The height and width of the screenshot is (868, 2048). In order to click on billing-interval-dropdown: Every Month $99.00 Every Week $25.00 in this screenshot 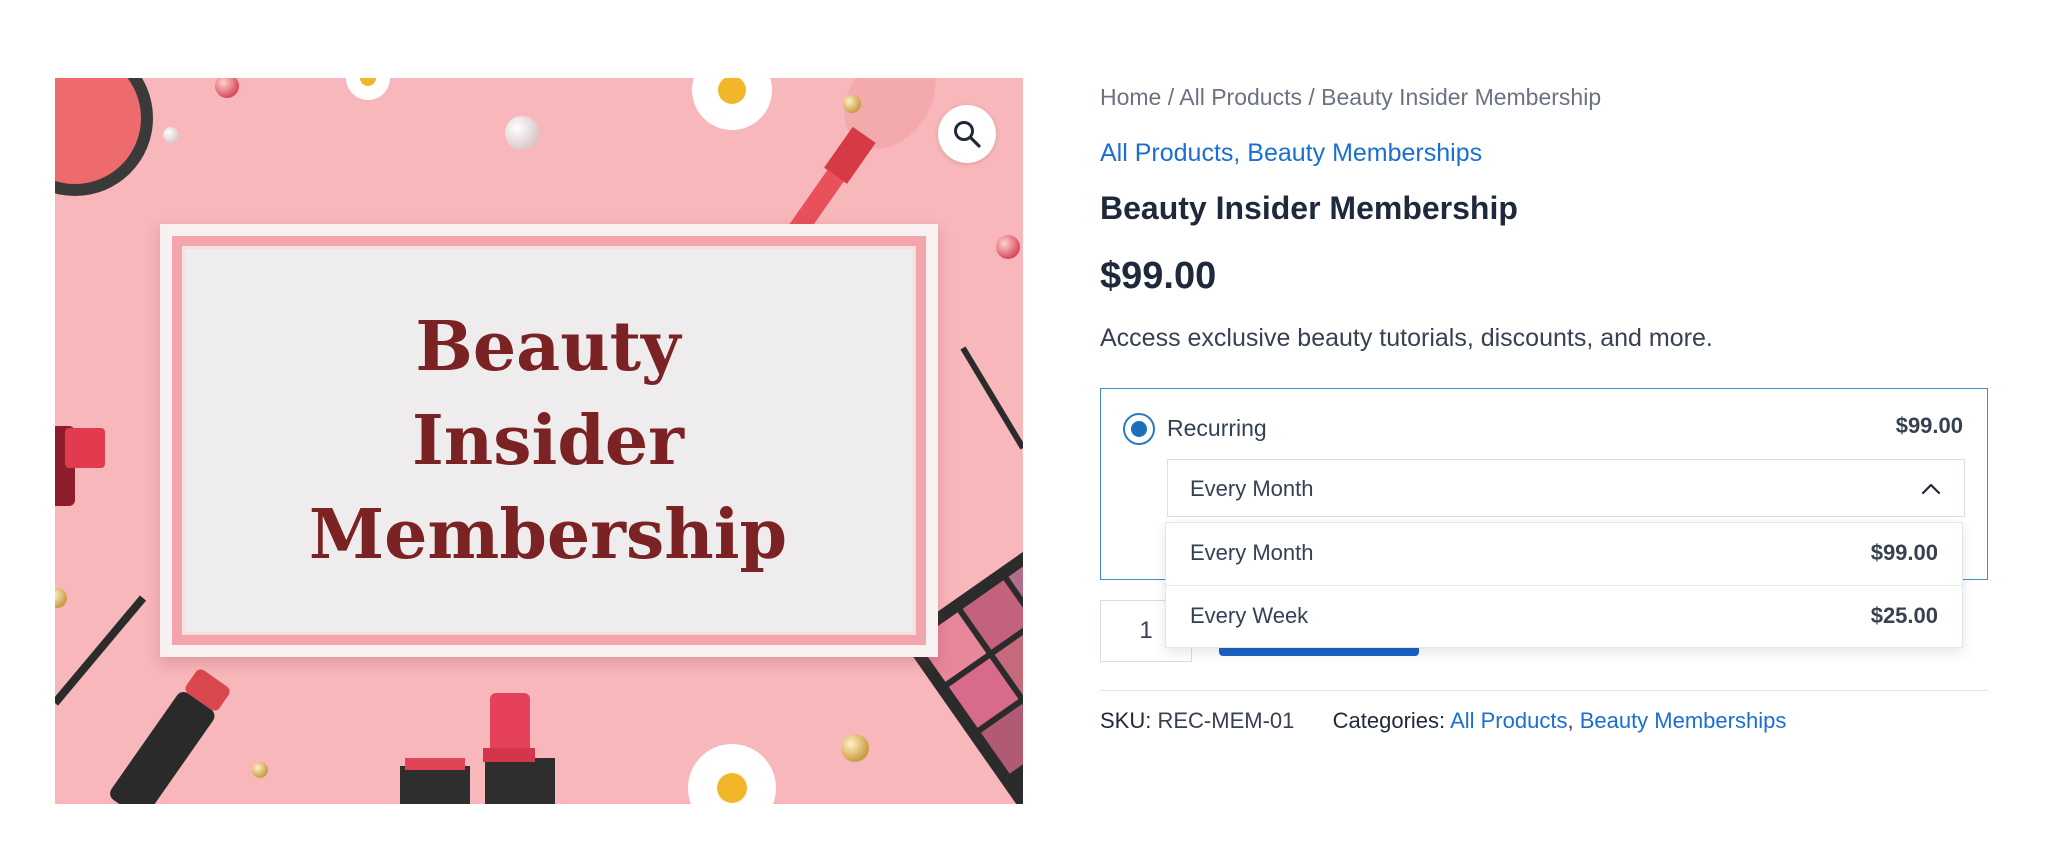, I will do `click(1564, 585)`.